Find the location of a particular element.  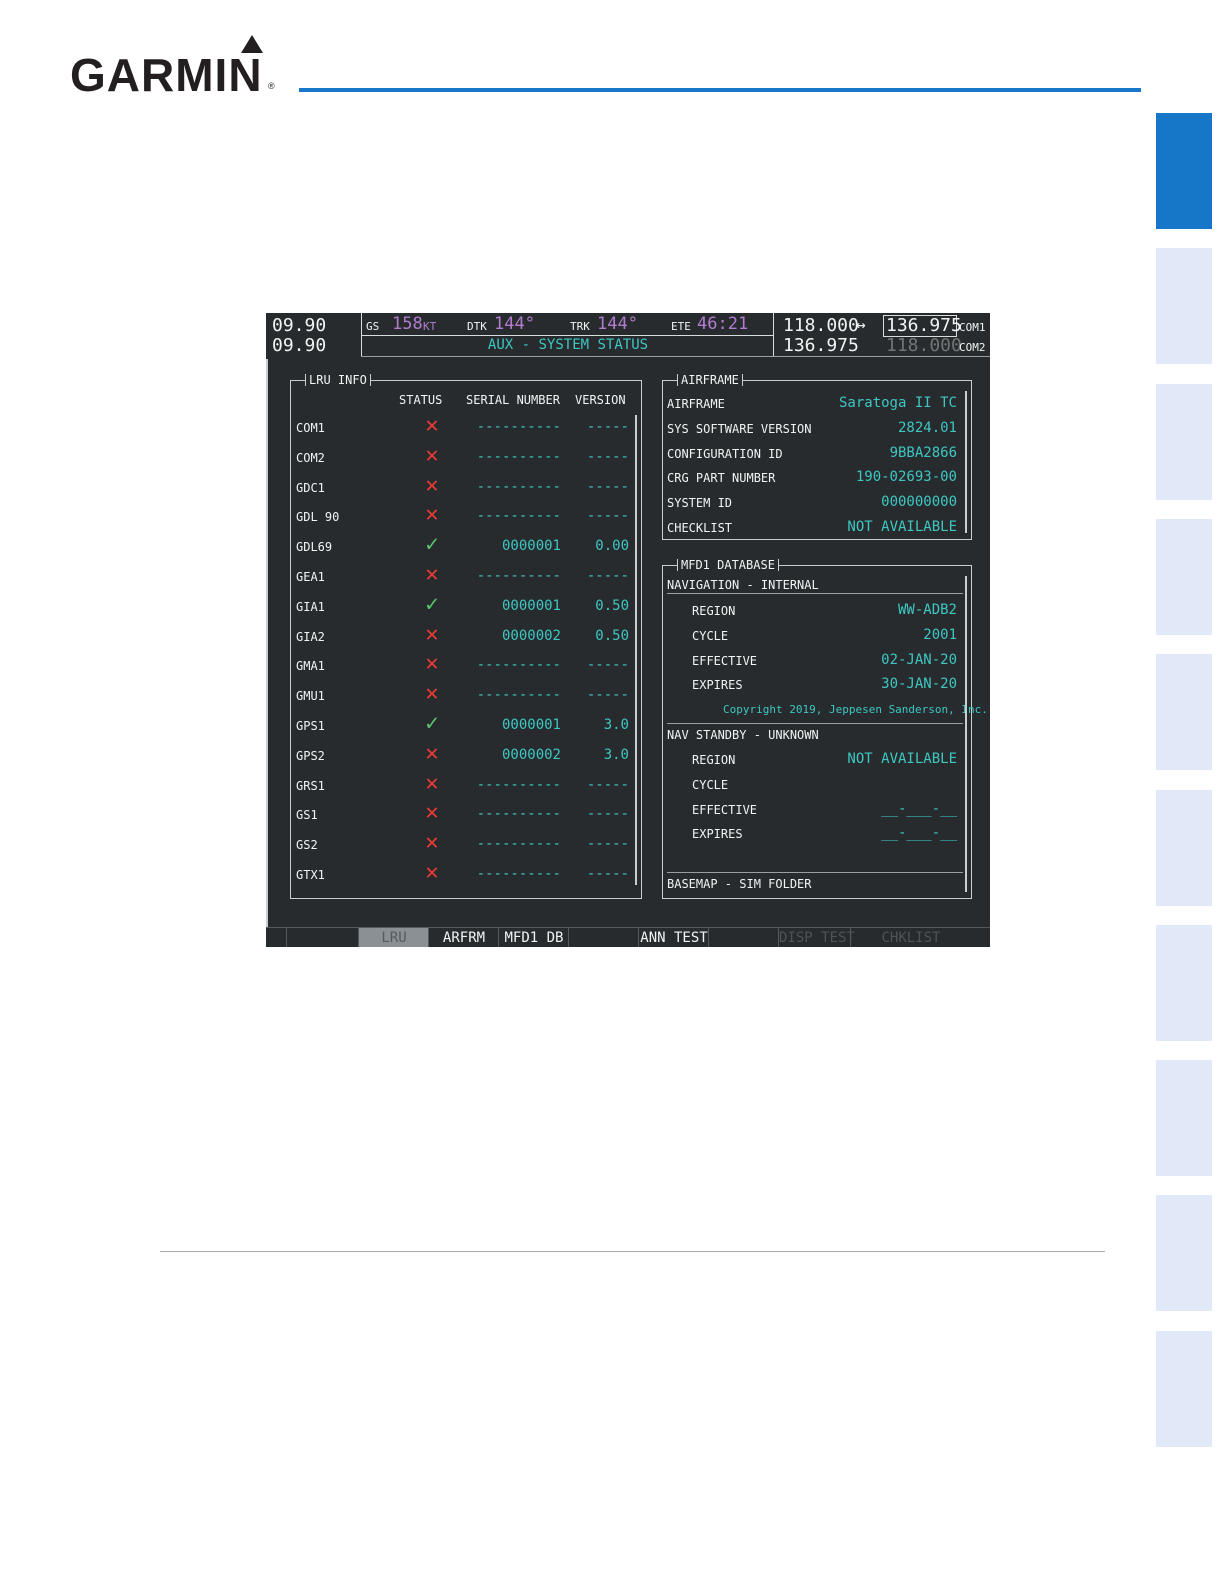

transfer-arrow-icon: ↔ is located at coordinates (861, 324).